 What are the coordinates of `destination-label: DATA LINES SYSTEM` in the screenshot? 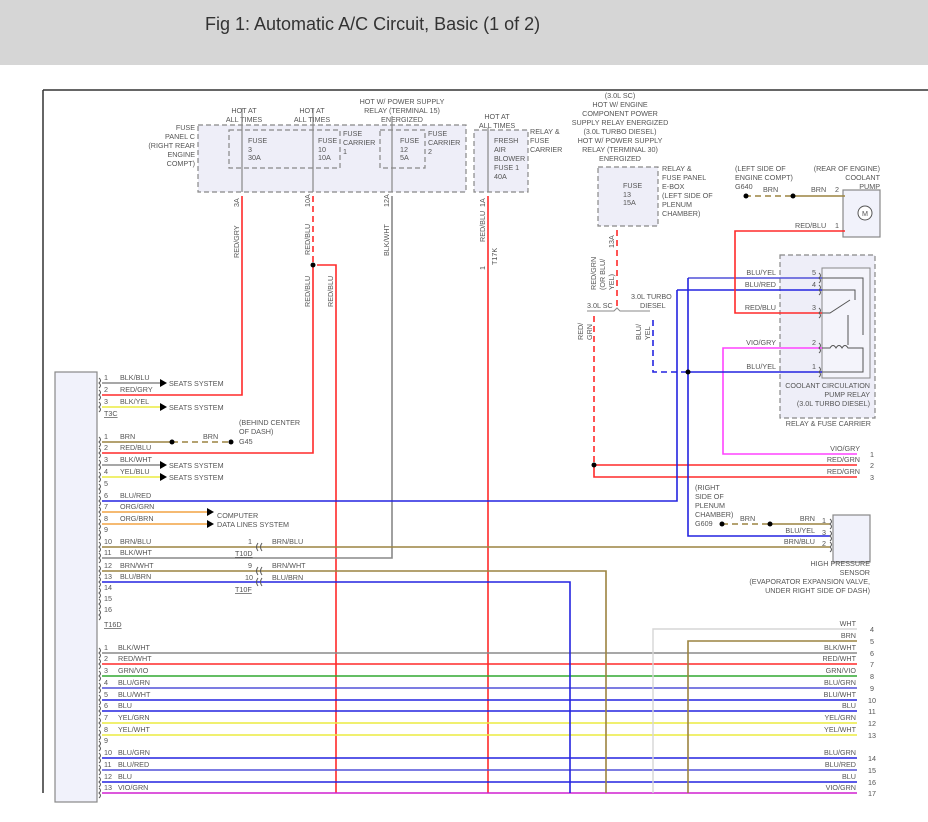 It's located at (253, 524).